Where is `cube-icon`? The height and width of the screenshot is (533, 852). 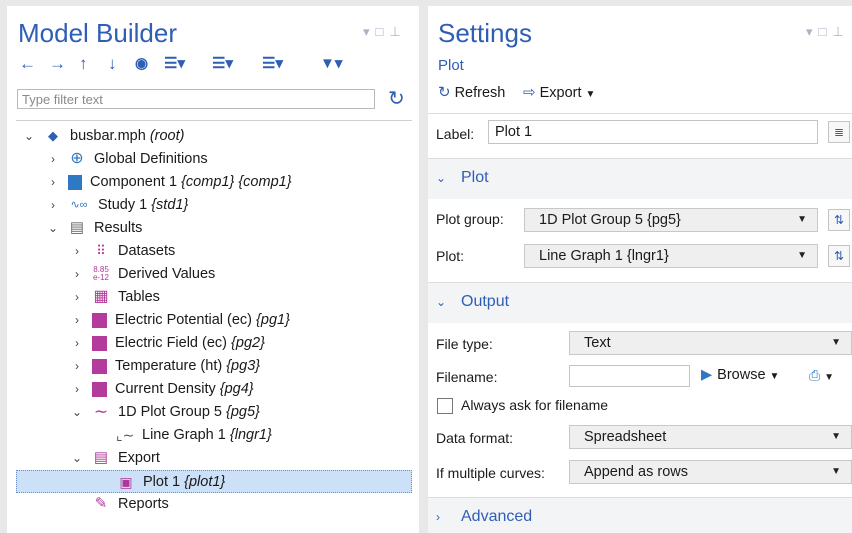 cube-icon is located at coordinates (75, 182).